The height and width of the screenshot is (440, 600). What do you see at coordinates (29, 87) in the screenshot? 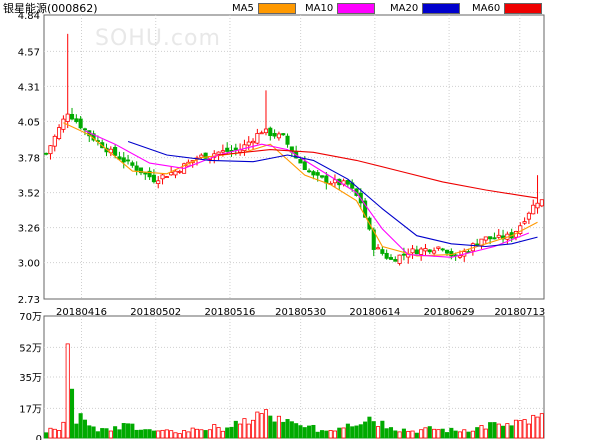
I see `price-y-tick-label: 4.31` at bounding box center [29, 87].